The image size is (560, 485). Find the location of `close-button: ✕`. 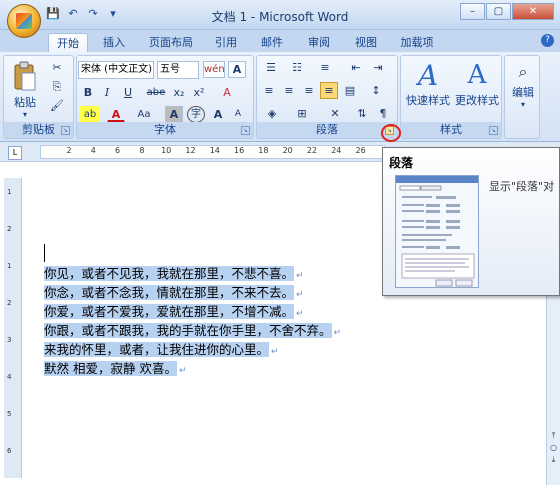

close-button: ✕ is located at coordinates (533, 11).